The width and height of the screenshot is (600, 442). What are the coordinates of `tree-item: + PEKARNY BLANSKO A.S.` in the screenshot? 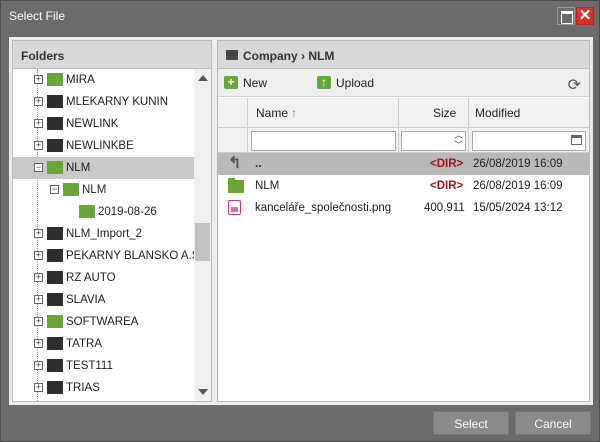 It's located at (103, 256).